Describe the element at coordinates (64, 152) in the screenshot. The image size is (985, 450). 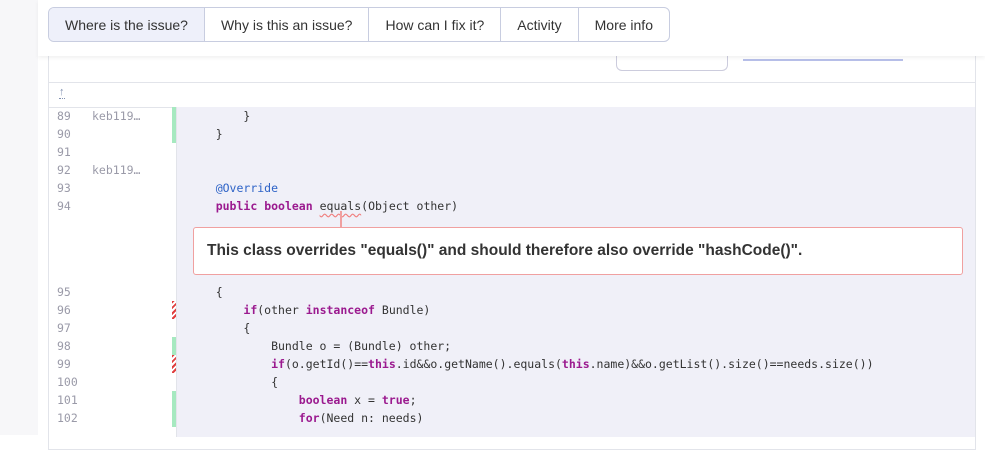
I see `line-number: 91` at that location.